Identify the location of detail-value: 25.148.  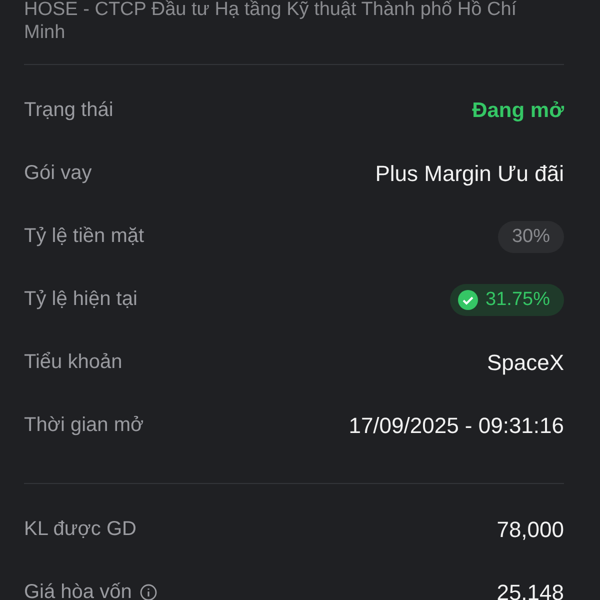
(530, 590).